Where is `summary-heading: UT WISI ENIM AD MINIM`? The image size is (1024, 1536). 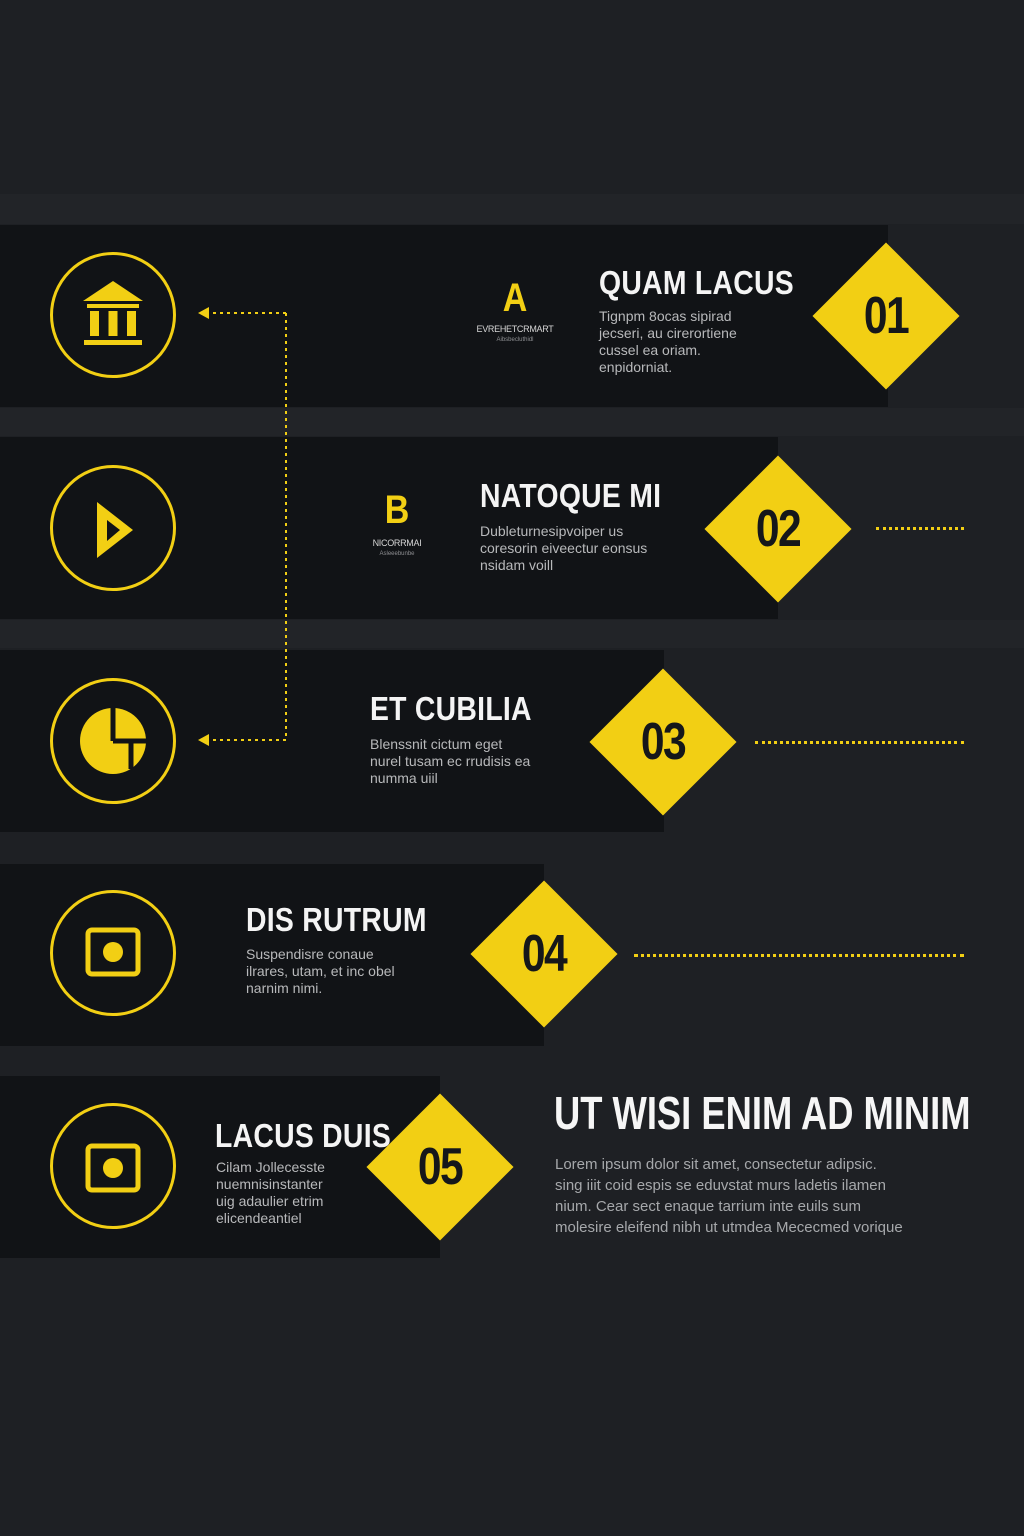 summary-heading: UT WISI ENIM AD MINIM is located at coordinates (762, 1113).